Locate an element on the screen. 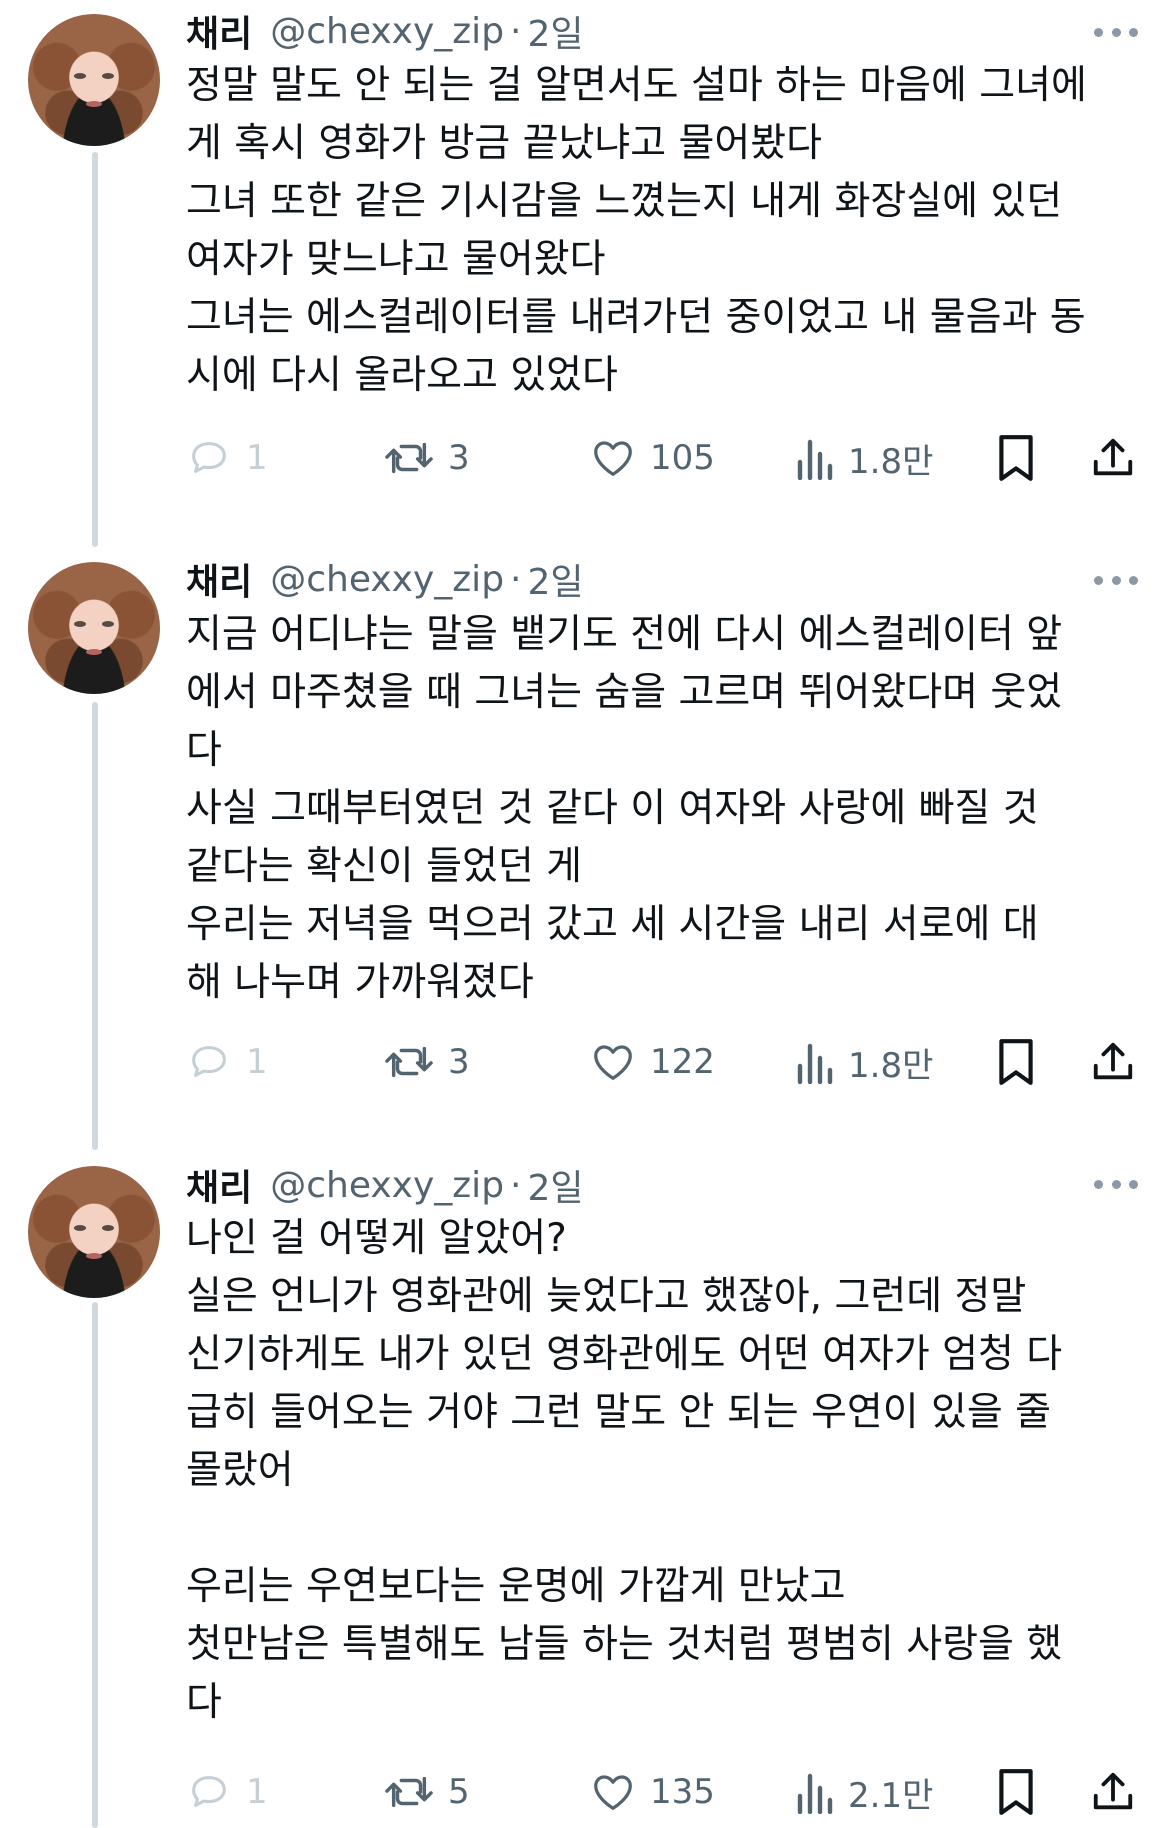  tweet-actions: 1 3 122 1.8만 is located at coordinates (666, 1062).